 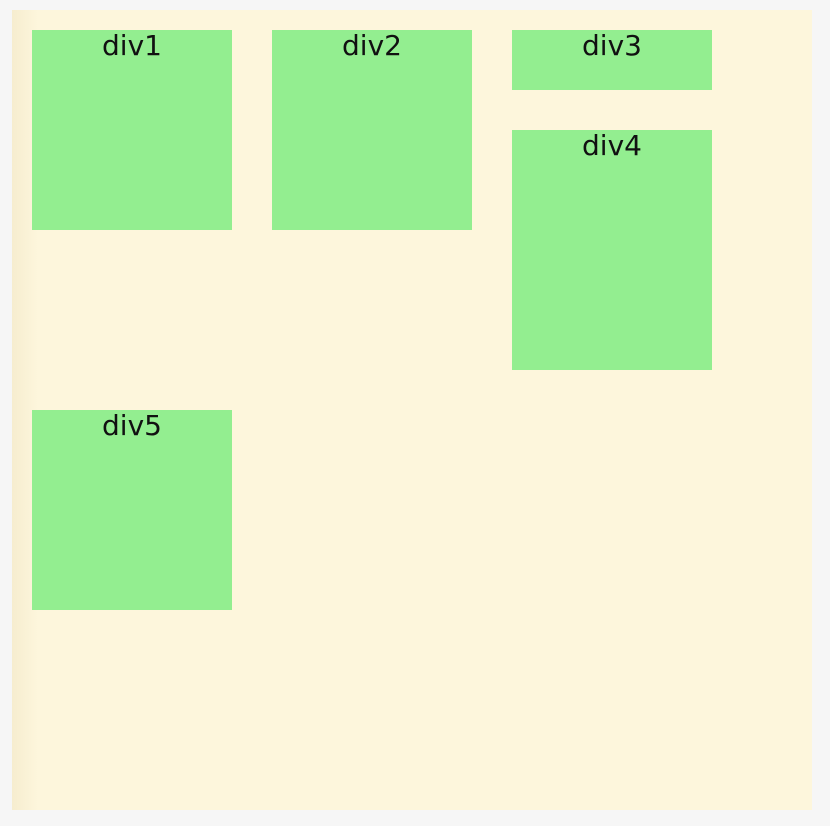 What do you see at coordinates (132, 425) in the screenshot?
I see `div5-label: div5` at bounding box center [132, 425].